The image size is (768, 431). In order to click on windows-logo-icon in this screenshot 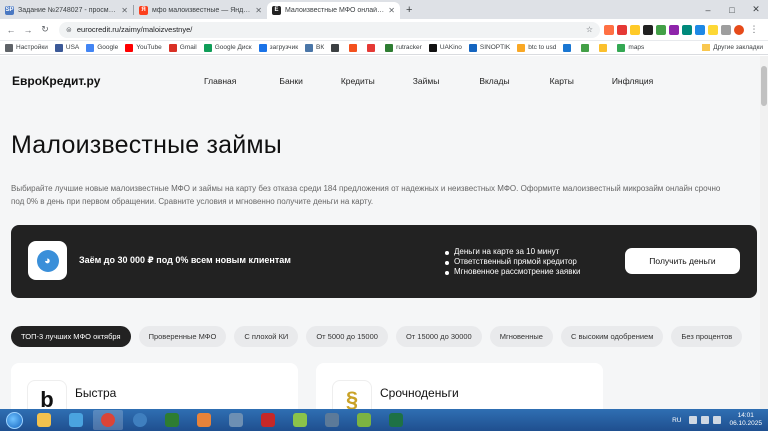, I will do `click(14, 420)`.